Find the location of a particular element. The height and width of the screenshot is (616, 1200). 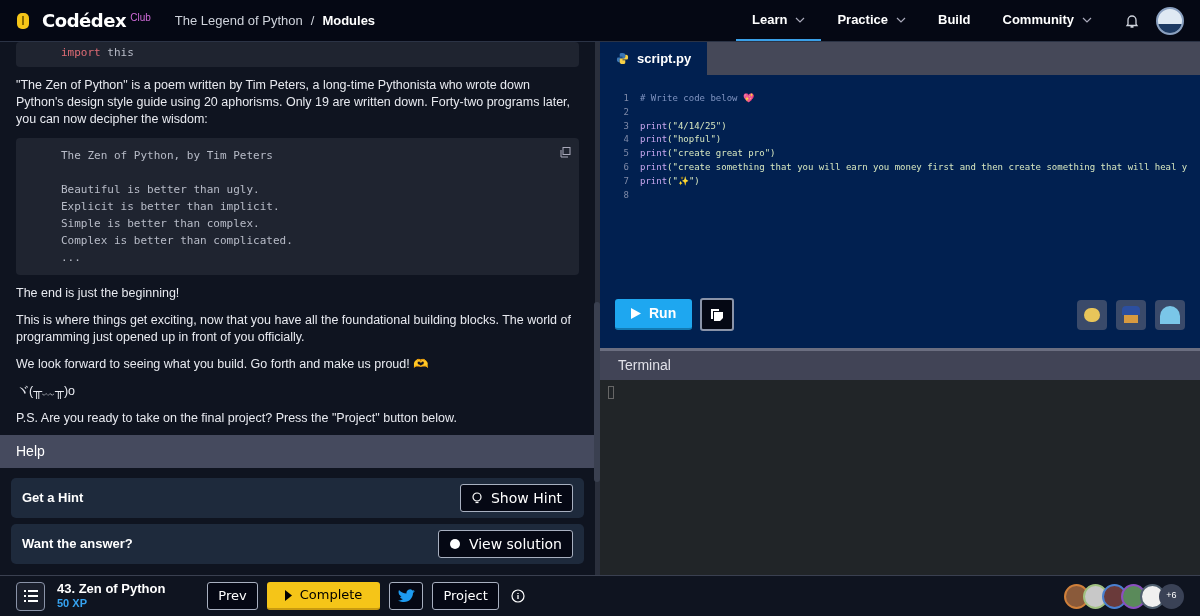

code-line: print("4/14/25") is located at coordinates (683, 126).